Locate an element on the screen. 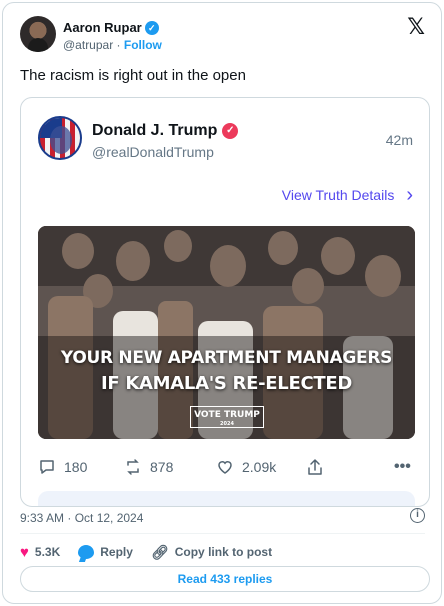 This screenshot has width=444, height=606. author-name-text: Aaron Rupar is located at coordinates (102, 27).